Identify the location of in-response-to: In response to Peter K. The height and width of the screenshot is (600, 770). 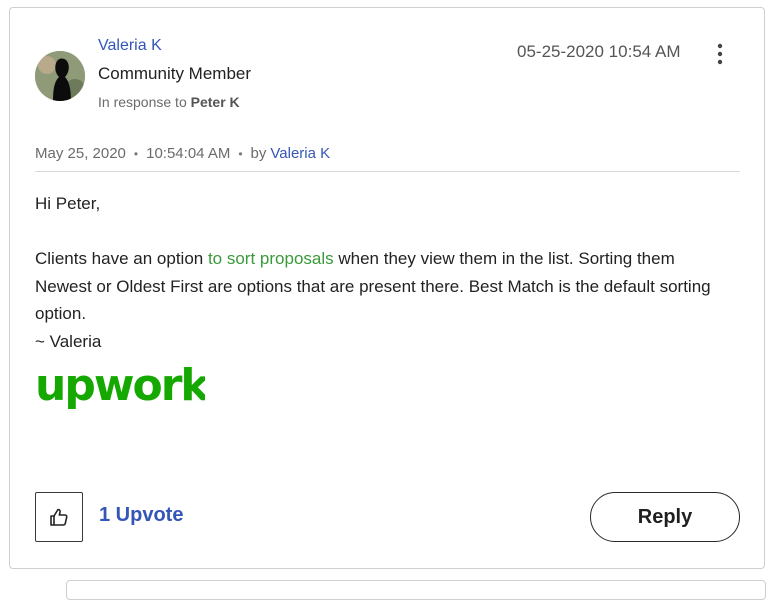
(169, 102).